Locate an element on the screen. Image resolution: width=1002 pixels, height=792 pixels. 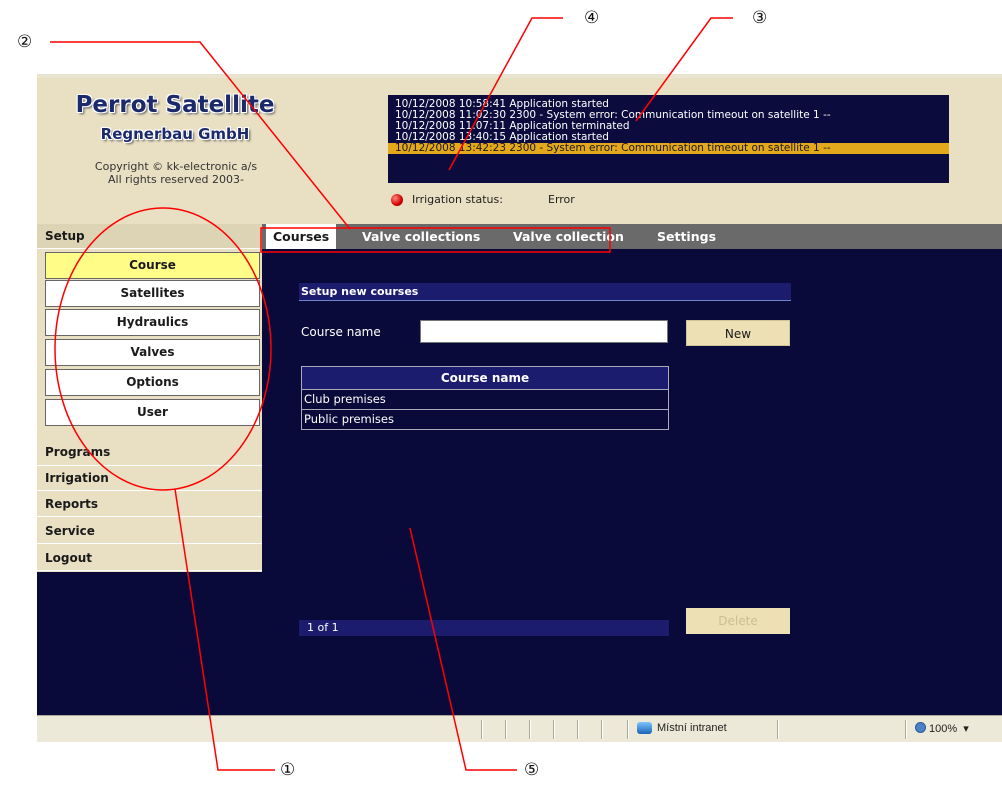
callout-number-3: ③ is located at coordinates (760, 18).